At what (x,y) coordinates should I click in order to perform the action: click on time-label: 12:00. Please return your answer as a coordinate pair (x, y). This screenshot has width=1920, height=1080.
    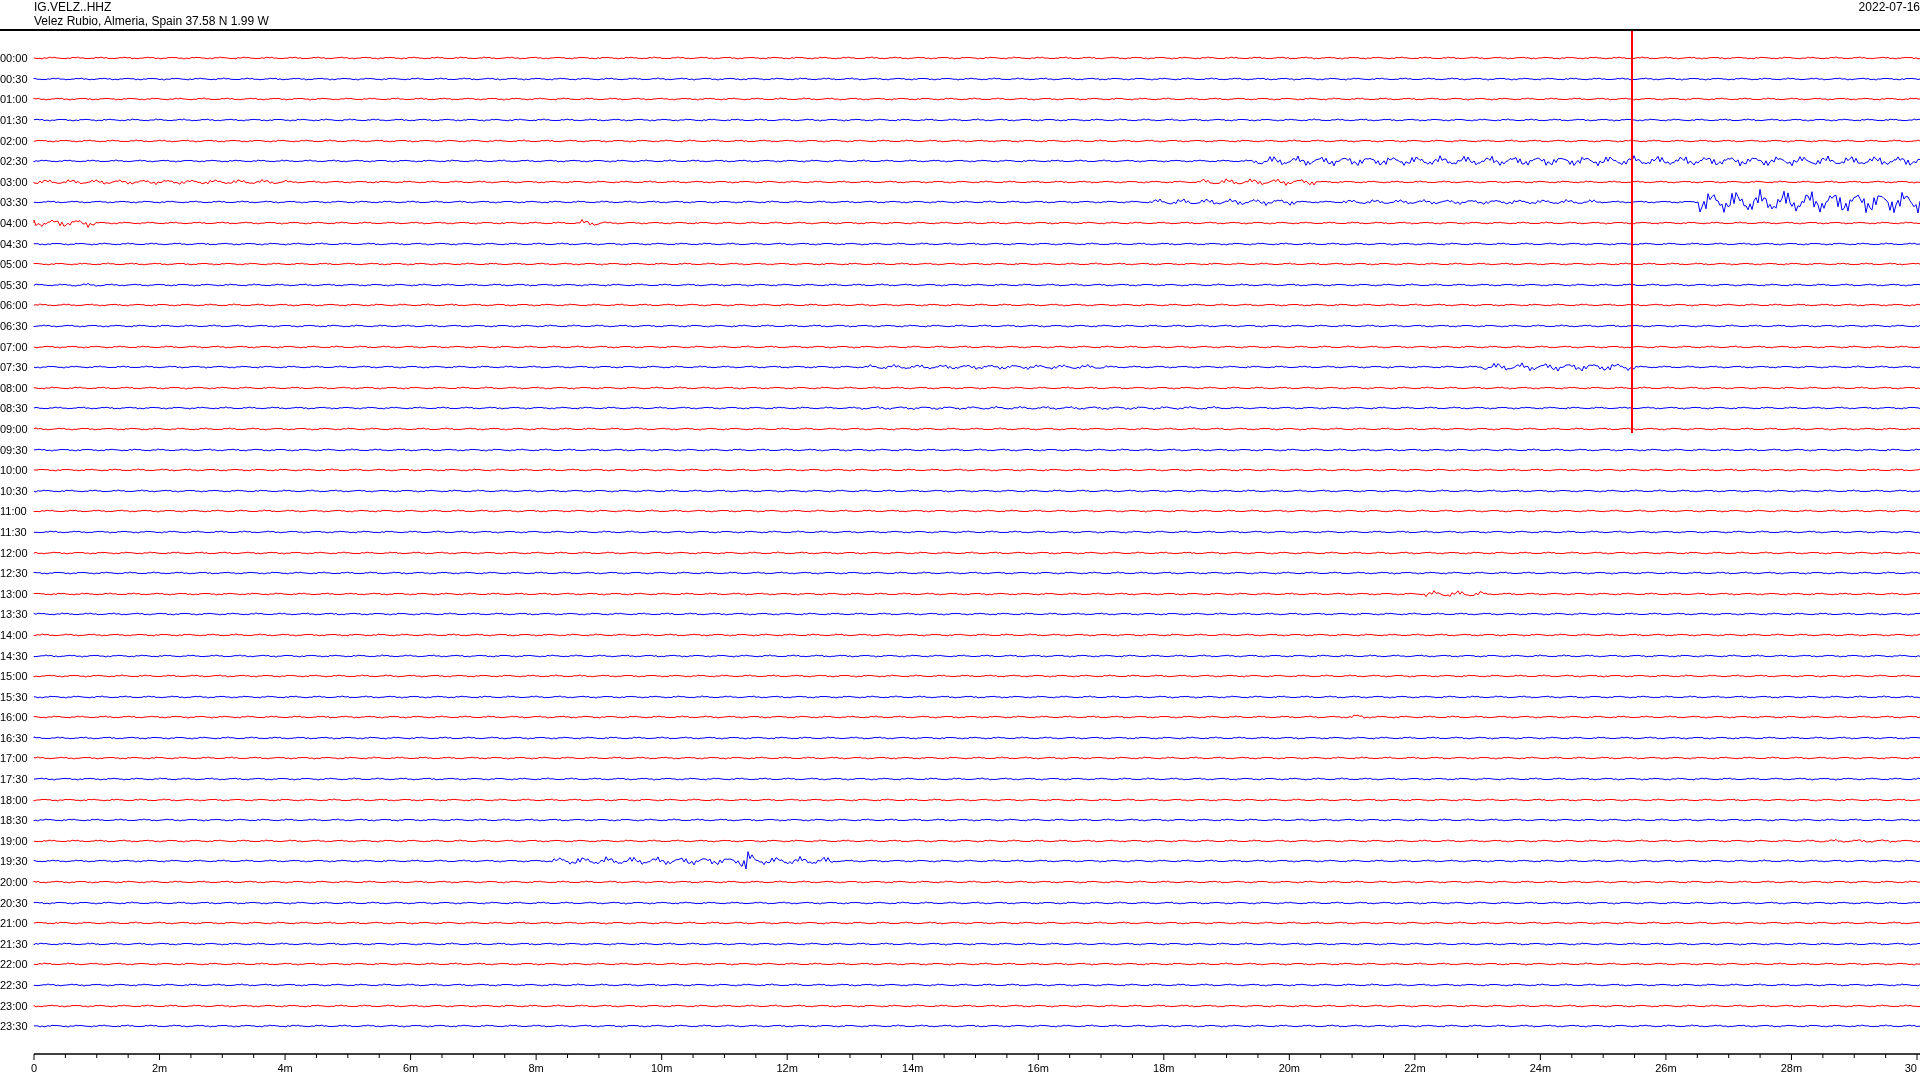
    Looking at the image, I should click on (14, 552).